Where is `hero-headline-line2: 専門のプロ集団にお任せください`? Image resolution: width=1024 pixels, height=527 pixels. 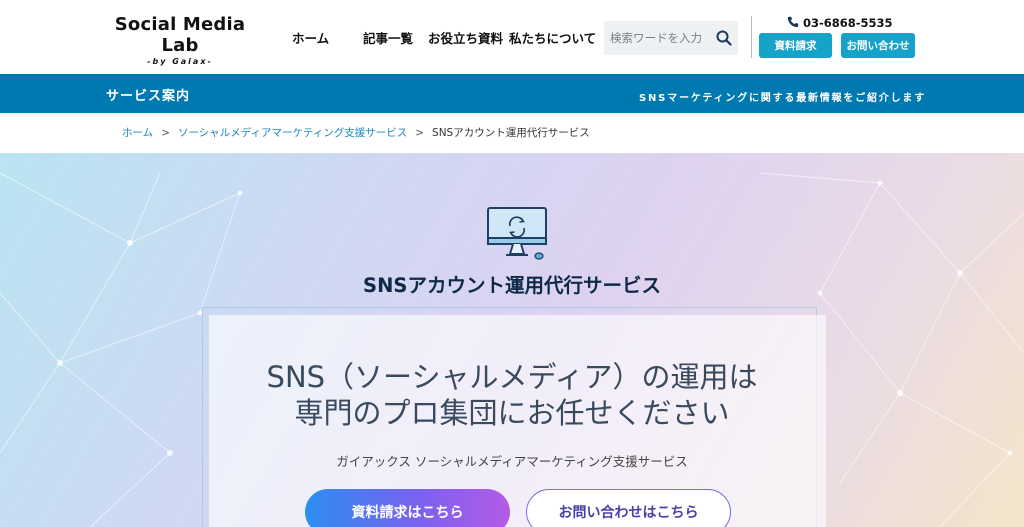
hero-headline-line2: 専門のプロ集団にお任せください is located at coordinates (512, 413).